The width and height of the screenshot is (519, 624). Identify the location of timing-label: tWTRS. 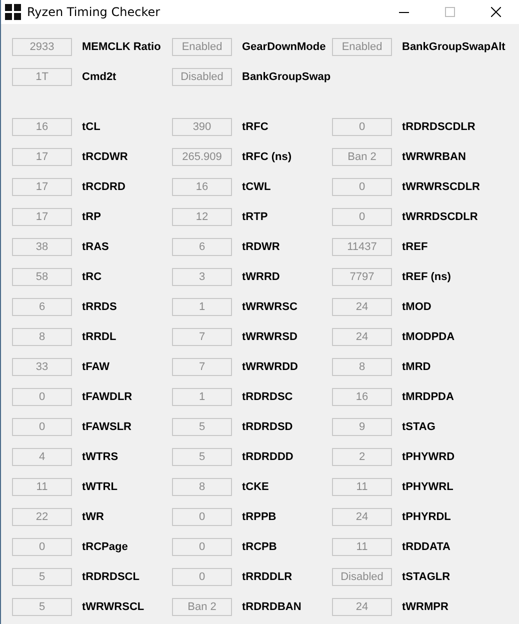
(100, 457).